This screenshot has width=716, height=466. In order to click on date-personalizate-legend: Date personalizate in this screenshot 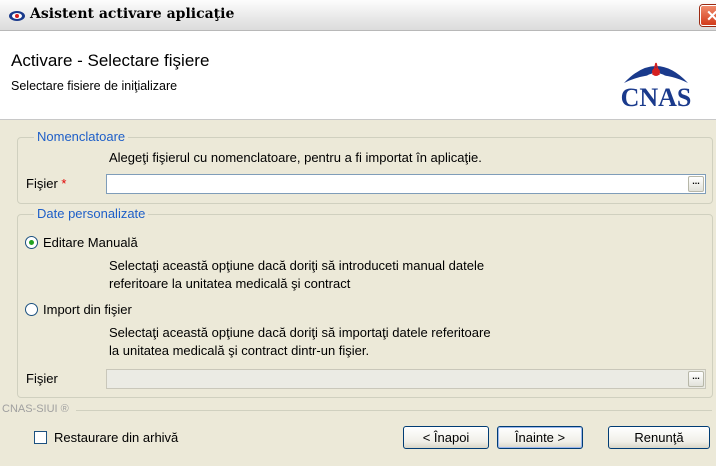, I will do `click(91, 213)`.